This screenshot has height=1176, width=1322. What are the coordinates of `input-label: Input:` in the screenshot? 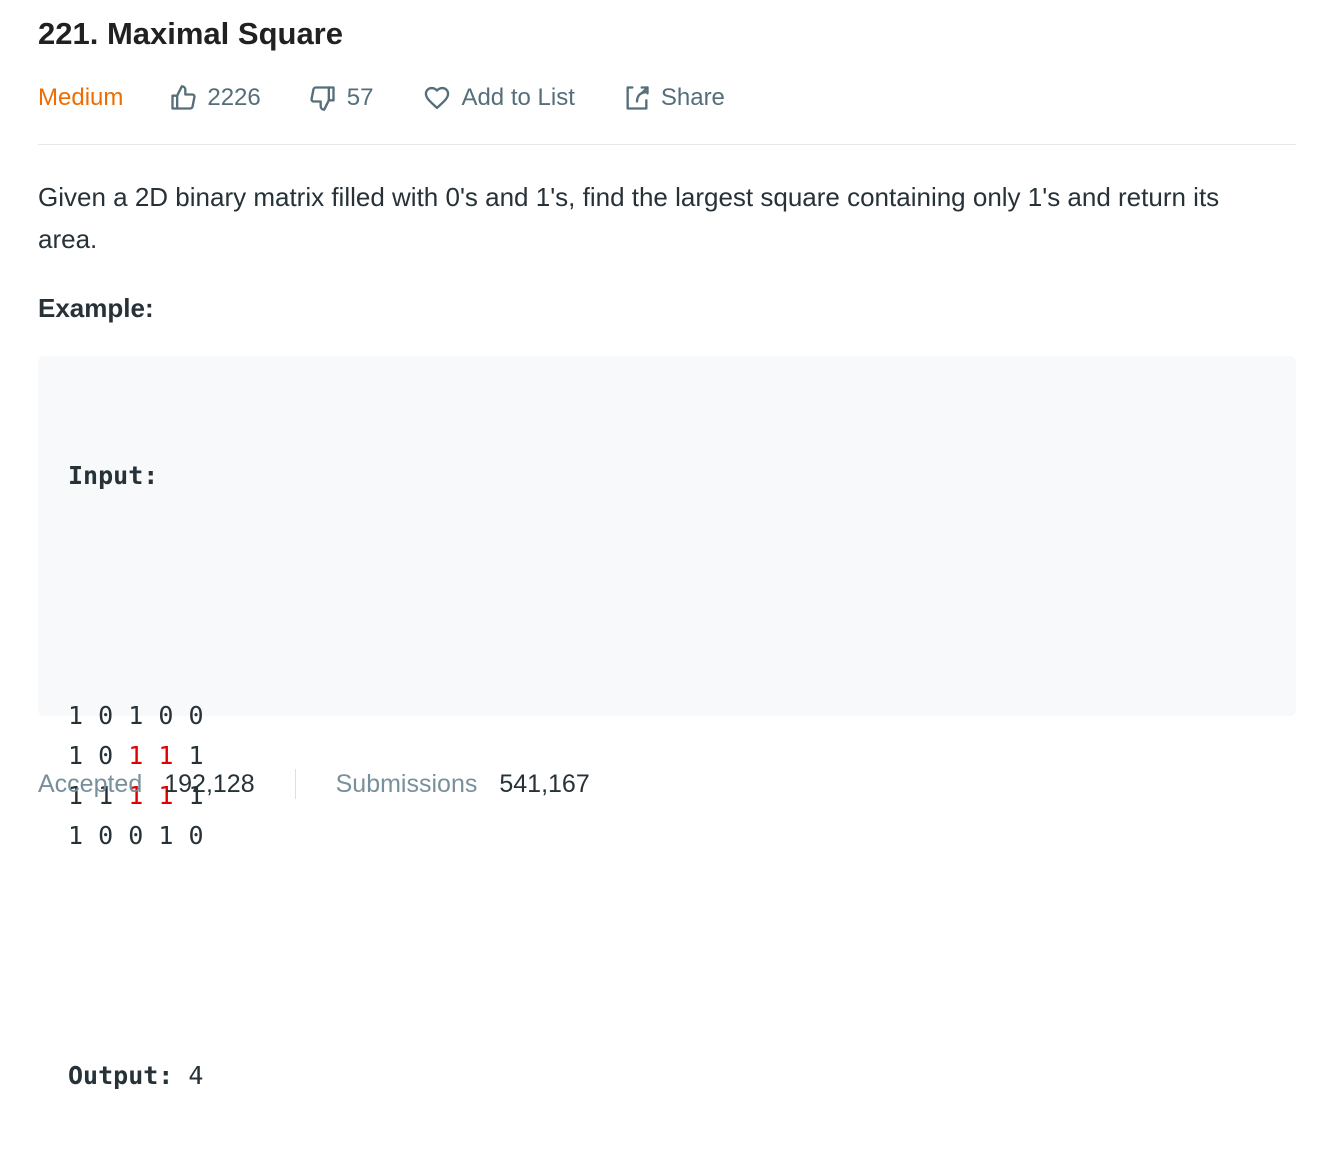 It's located at (113, 475).